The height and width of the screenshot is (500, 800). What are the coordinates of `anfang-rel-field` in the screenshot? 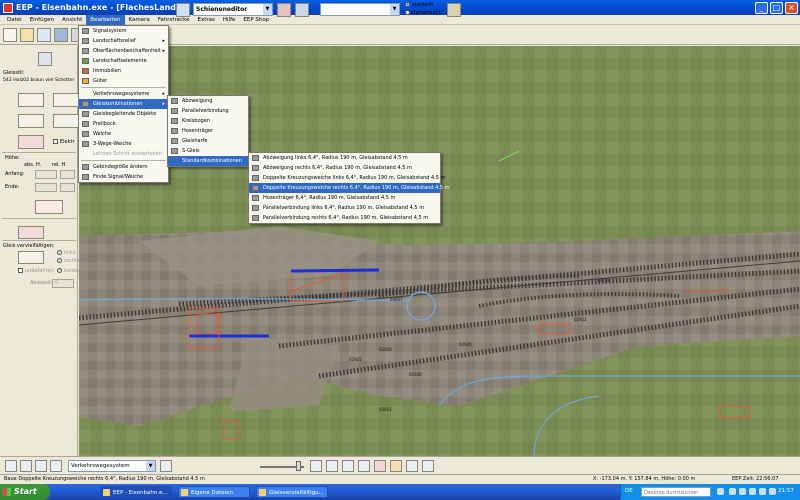 It's located at (67, 174).